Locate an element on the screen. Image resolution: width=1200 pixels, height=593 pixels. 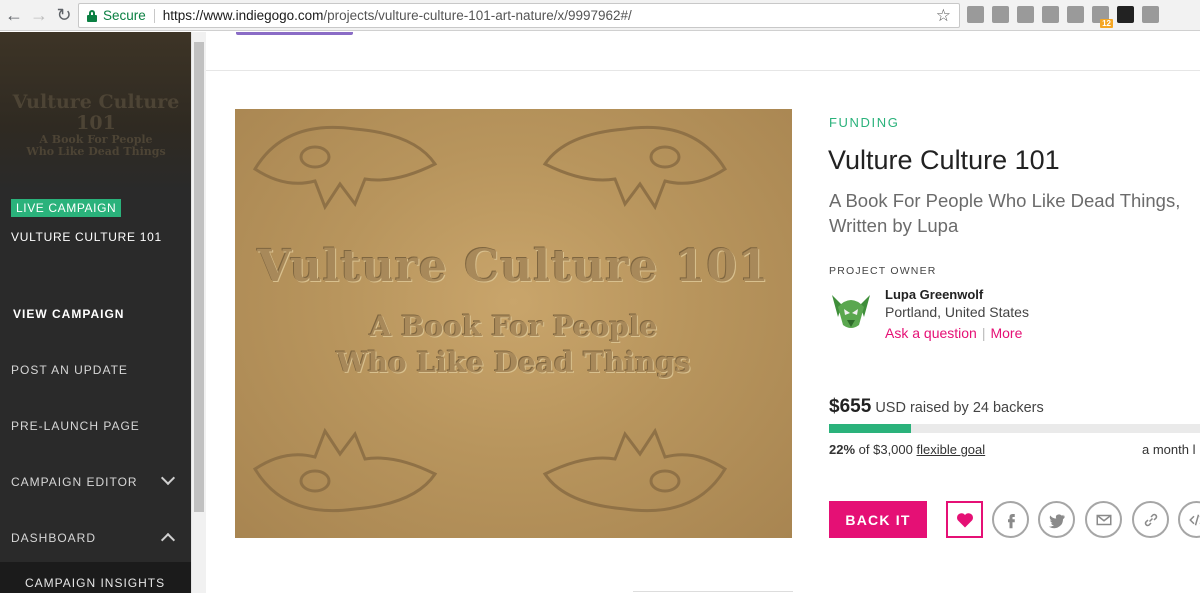
sidebar-item-label: POST AN UPDATE is located at coordinates (69, 370).